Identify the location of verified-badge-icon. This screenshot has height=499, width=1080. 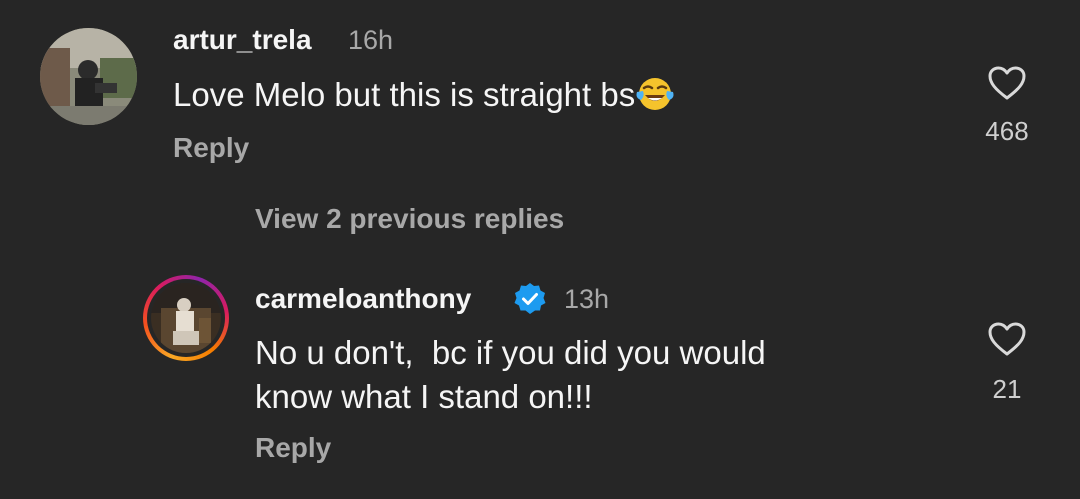
(530, 301).